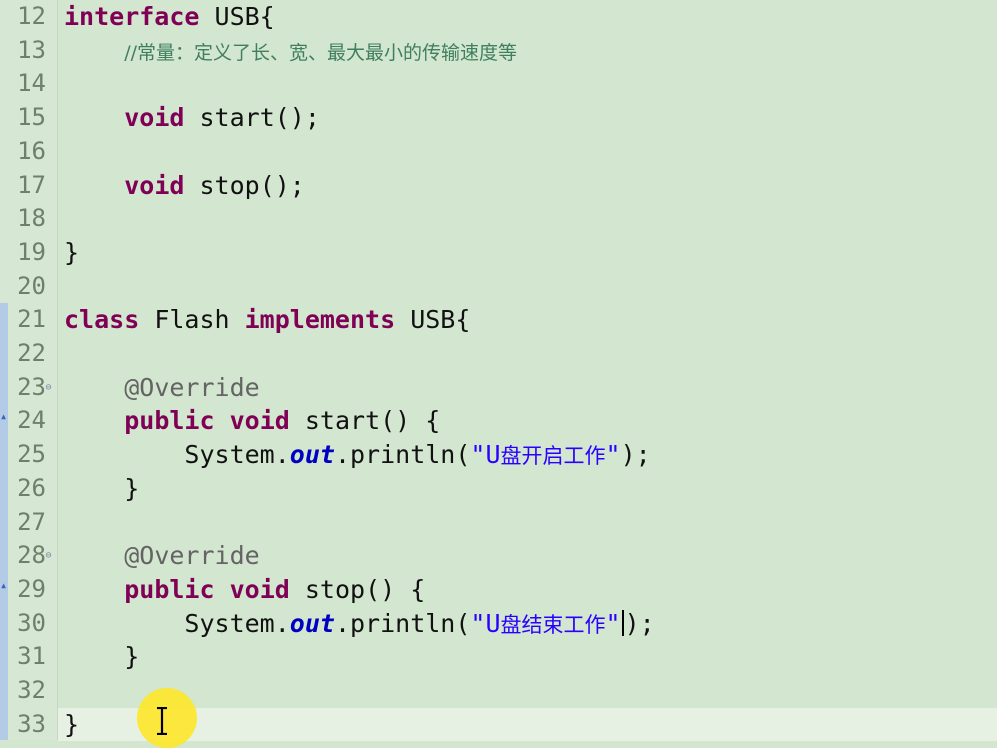  Describe the element at coordinates (31, 117) in the screenshot. I see `line-number: 15` at that location.